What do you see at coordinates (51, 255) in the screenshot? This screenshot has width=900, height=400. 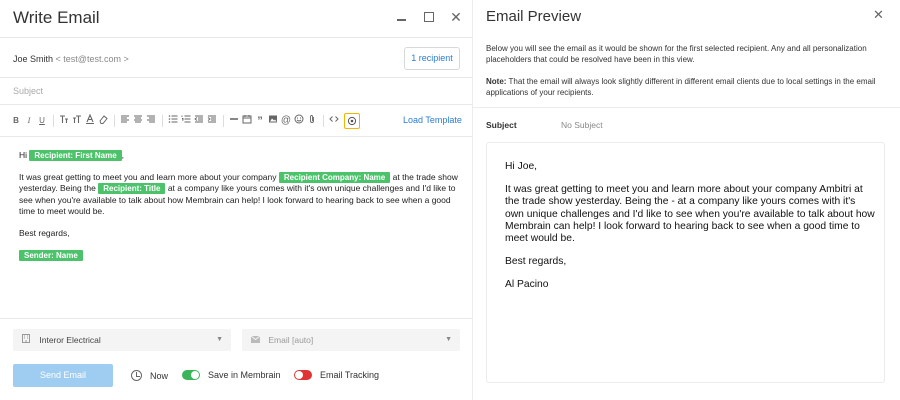 I see `placeholder-tag-sender: Sender: Name` at bounding box center [51, 255].